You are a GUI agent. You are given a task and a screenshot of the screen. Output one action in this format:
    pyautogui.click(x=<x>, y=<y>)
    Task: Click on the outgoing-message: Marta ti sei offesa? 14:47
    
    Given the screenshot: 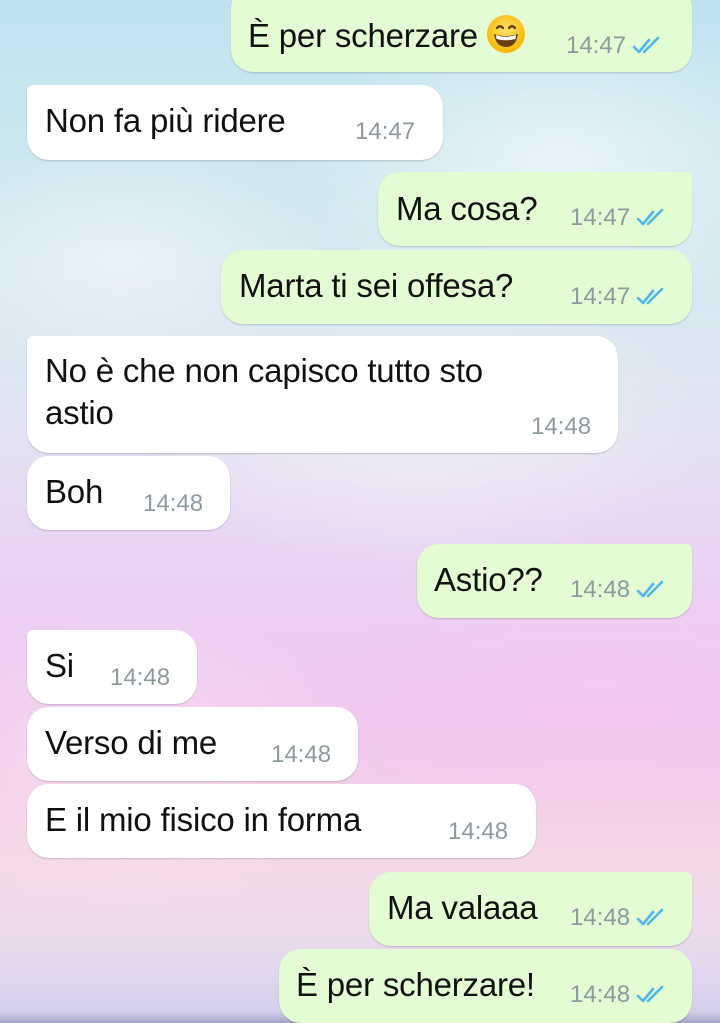 What is the action you would take?
    pyautogui.click(x=456, y=287)
    